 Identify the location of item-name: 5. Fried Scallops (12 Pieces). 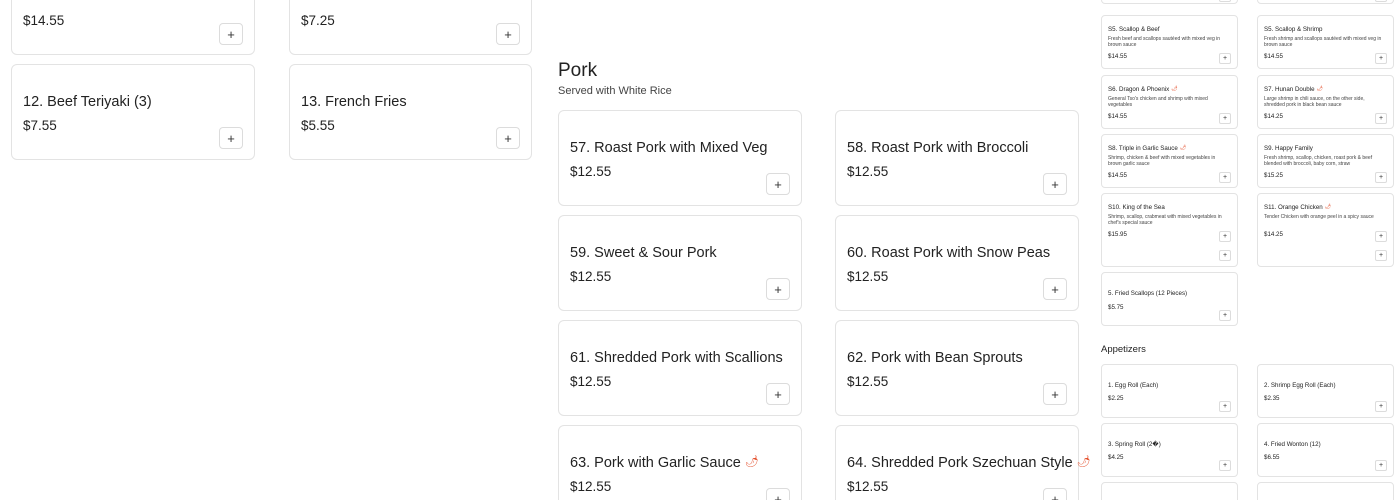
(1148, 293).